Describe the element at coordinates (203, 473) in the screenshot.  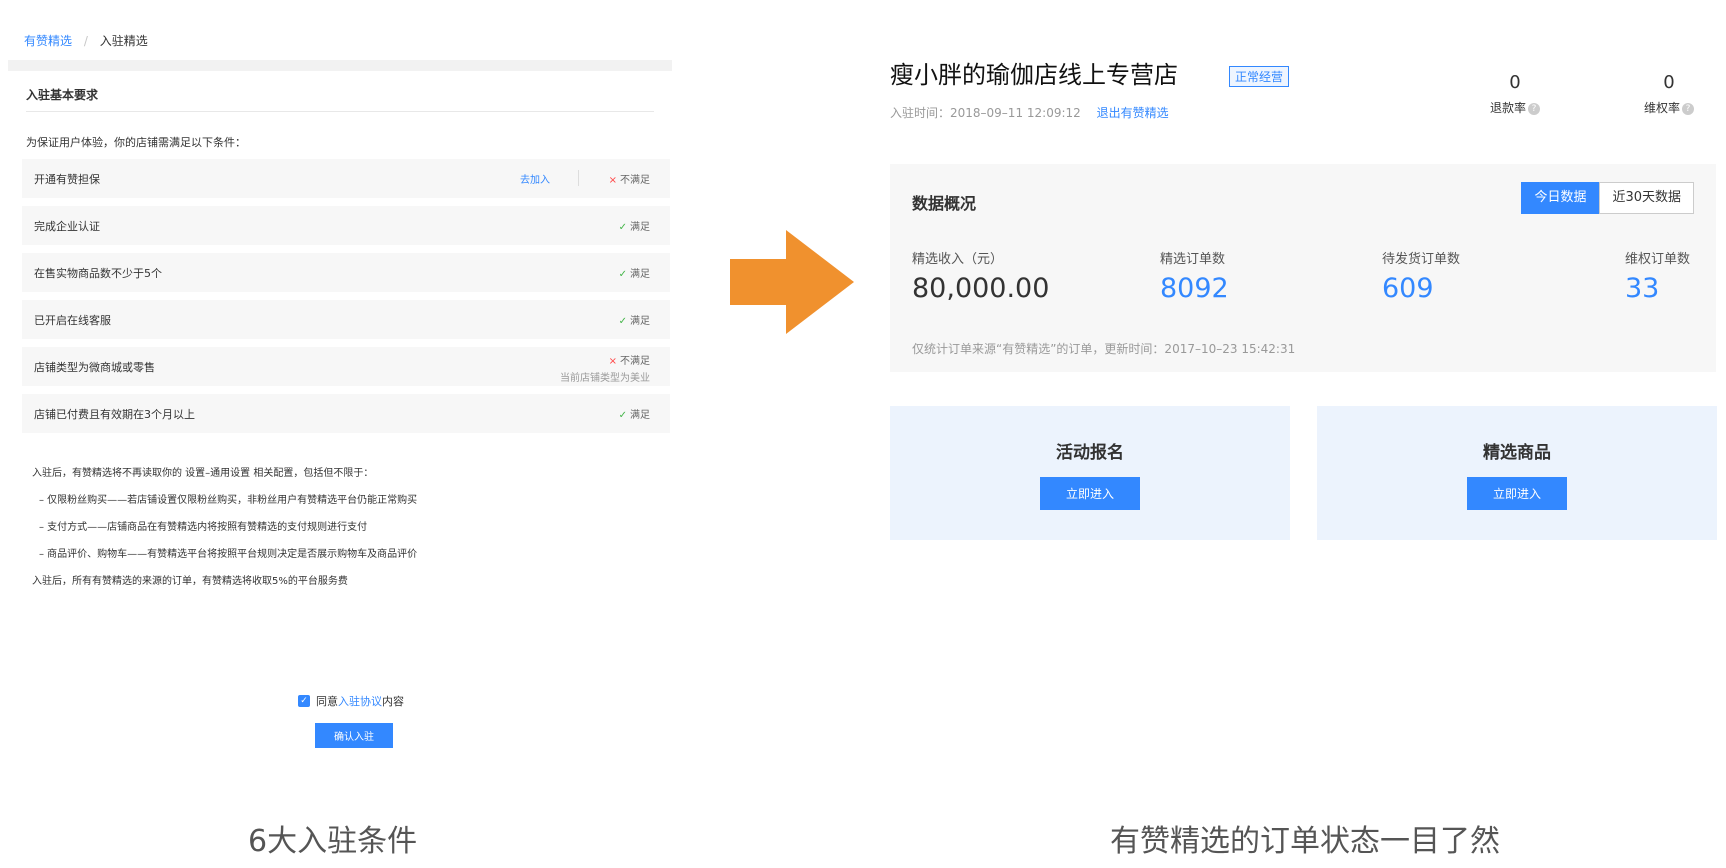
I see `note-line: 入驻后，有赞精选将不再读取你的 设置–通用设置 相关配置，包括但不限于：` at that location.